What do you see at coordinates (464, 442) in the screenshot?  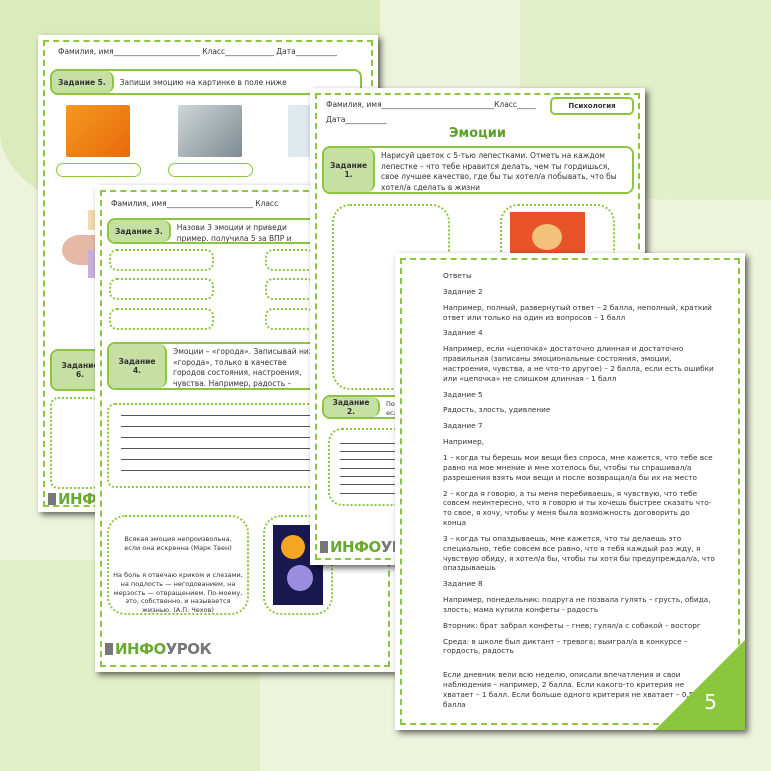 I see `answer-item: Например,` at bounding box center [464, 442].